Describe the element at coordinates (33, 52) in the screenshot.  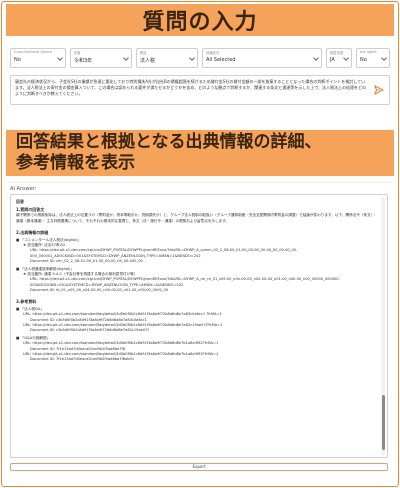
I see `filter-label: Cross-Sectional Search` at that location.